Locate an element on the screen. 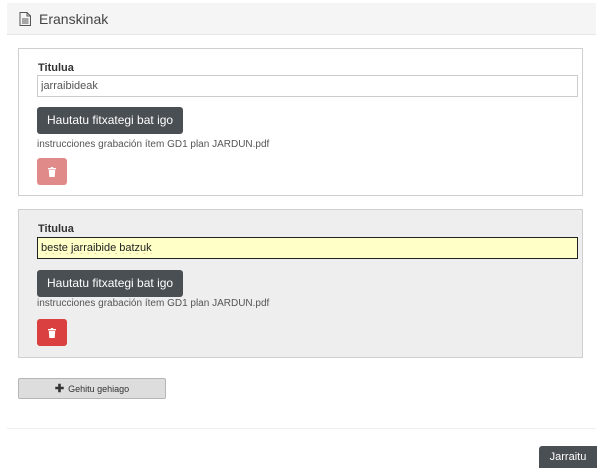  add-more-label: Gehitu gehiago is located at coordinates (99, 388).